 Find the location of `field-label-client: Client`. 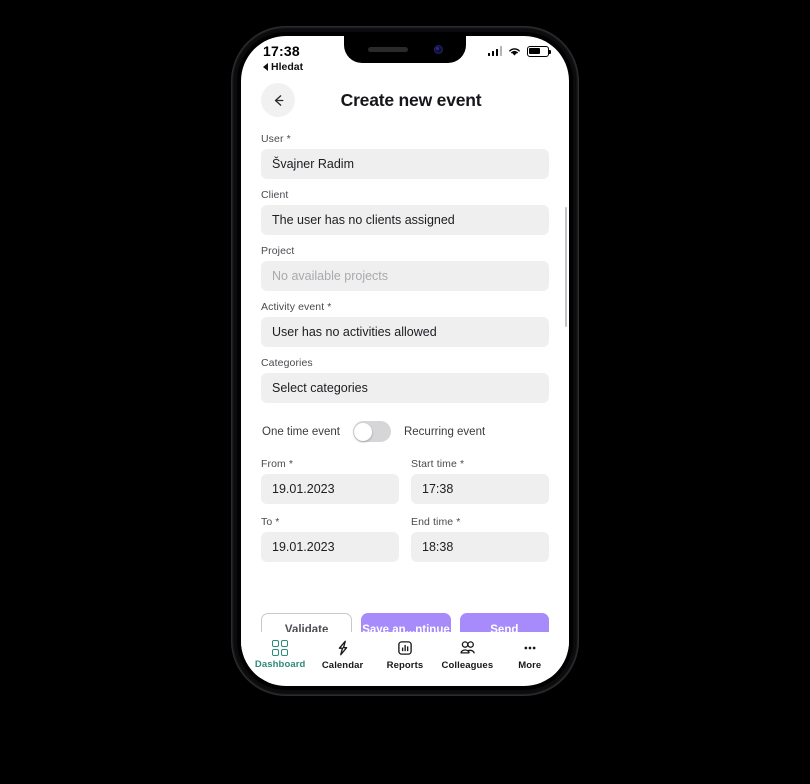

field-label-client: Client is located at coordinates (275, 195).